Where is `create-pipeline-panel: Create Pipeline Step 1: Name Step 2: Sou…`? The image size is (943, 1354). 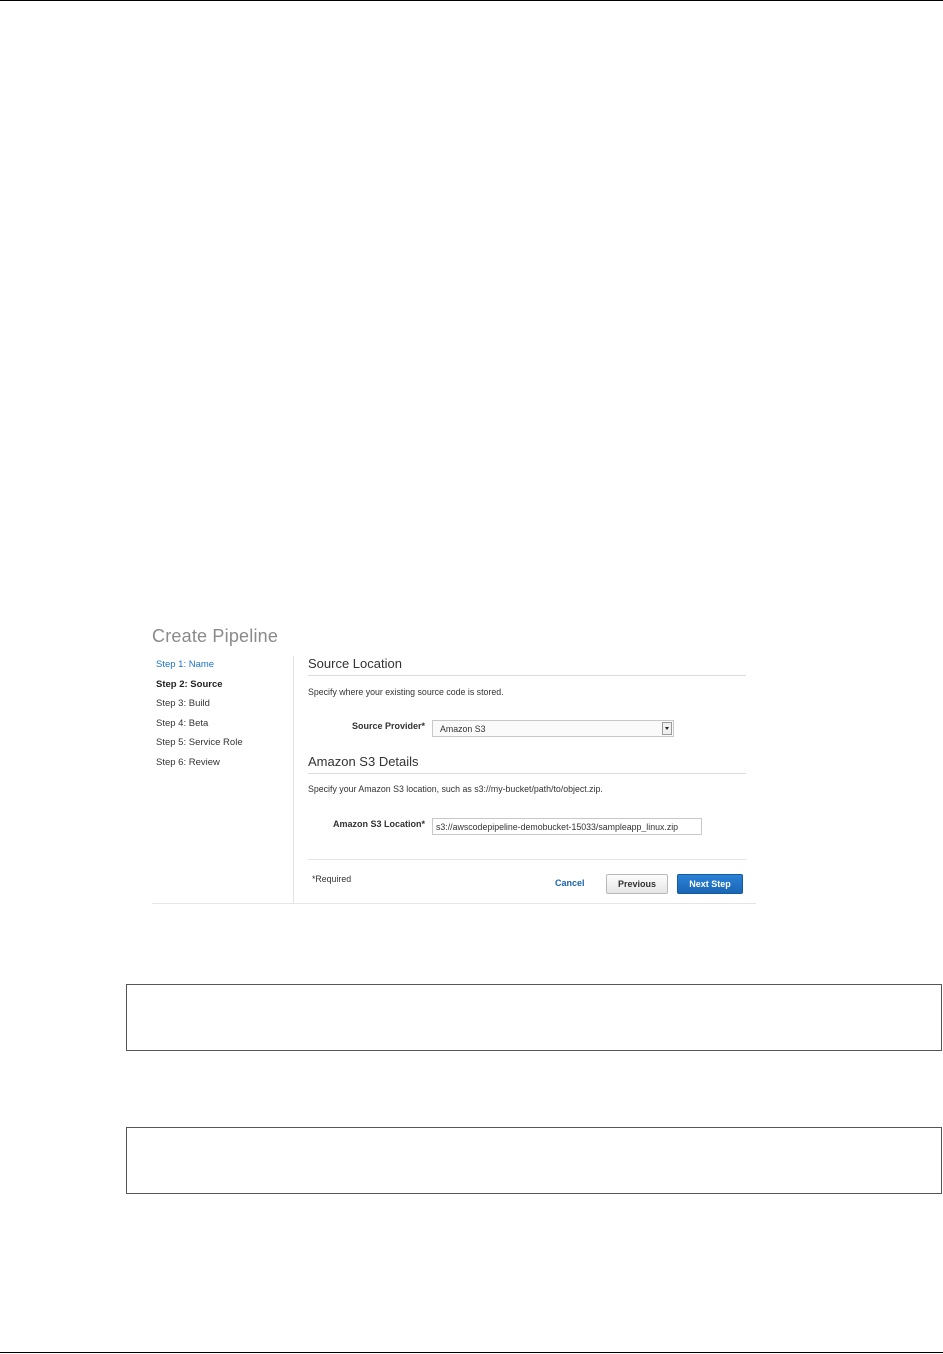
create-pipeline-panel: Create Pipeline Step 1: Name Step 2: Sou… is located at coordinates (455, 763).